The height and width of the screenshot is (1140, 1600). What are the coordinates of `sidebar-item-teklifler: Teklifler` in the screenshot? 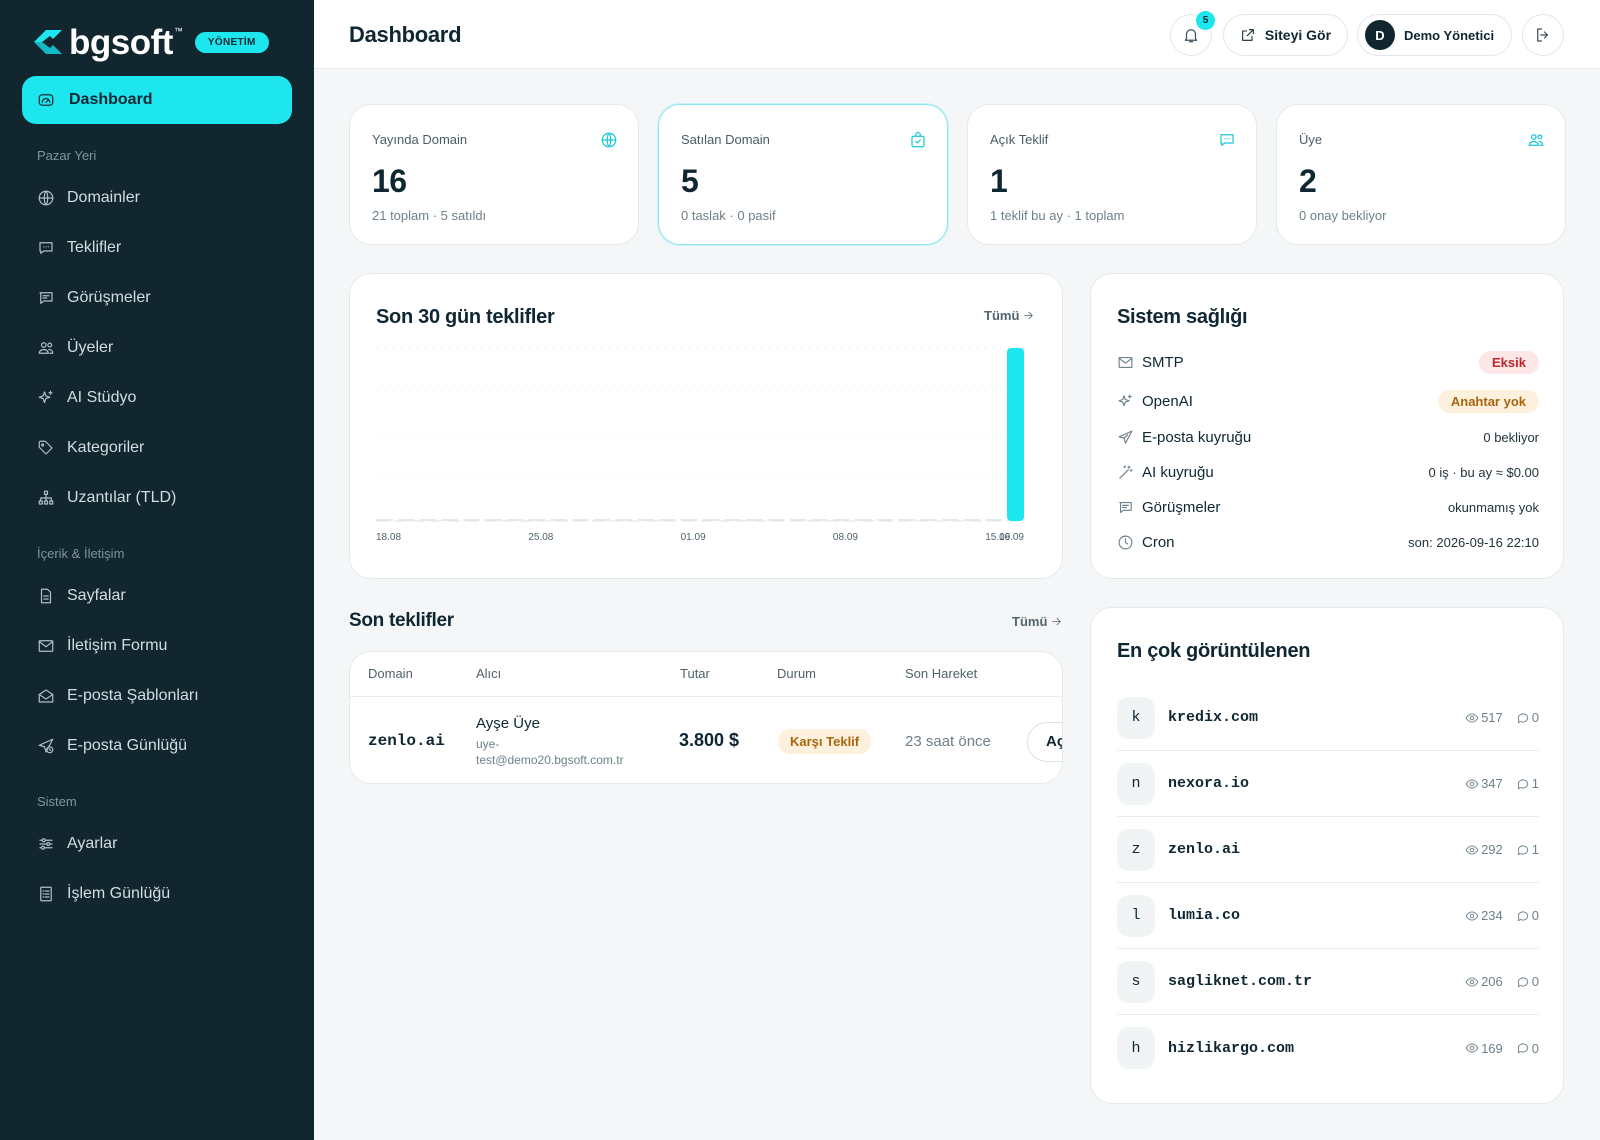 It's located at (79, 248).